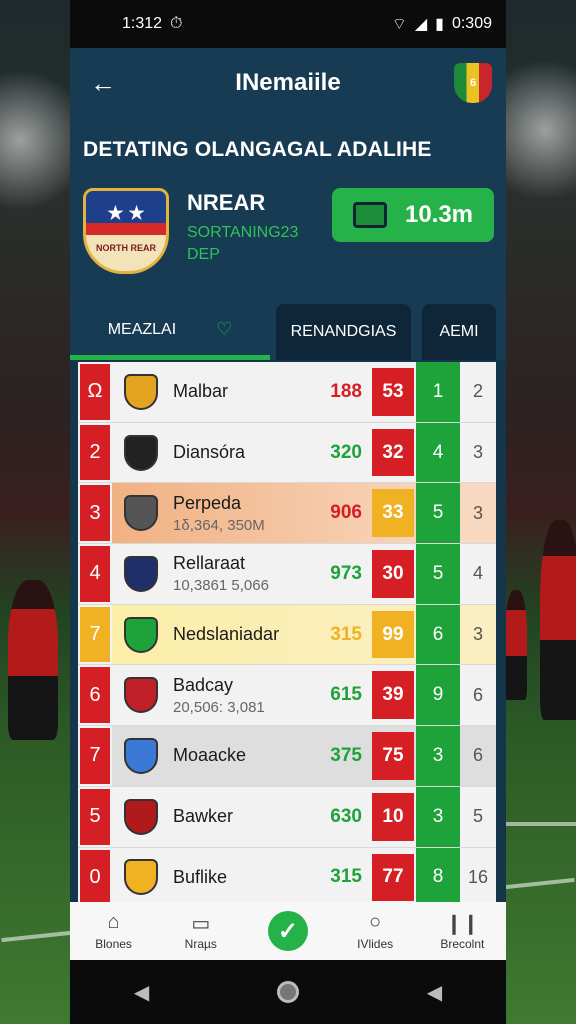 This screenshot has width=576, height=1024. Describe the element at coordinates (224, 329) in the screenshot. I see `heart-icon: ♡` at that location.